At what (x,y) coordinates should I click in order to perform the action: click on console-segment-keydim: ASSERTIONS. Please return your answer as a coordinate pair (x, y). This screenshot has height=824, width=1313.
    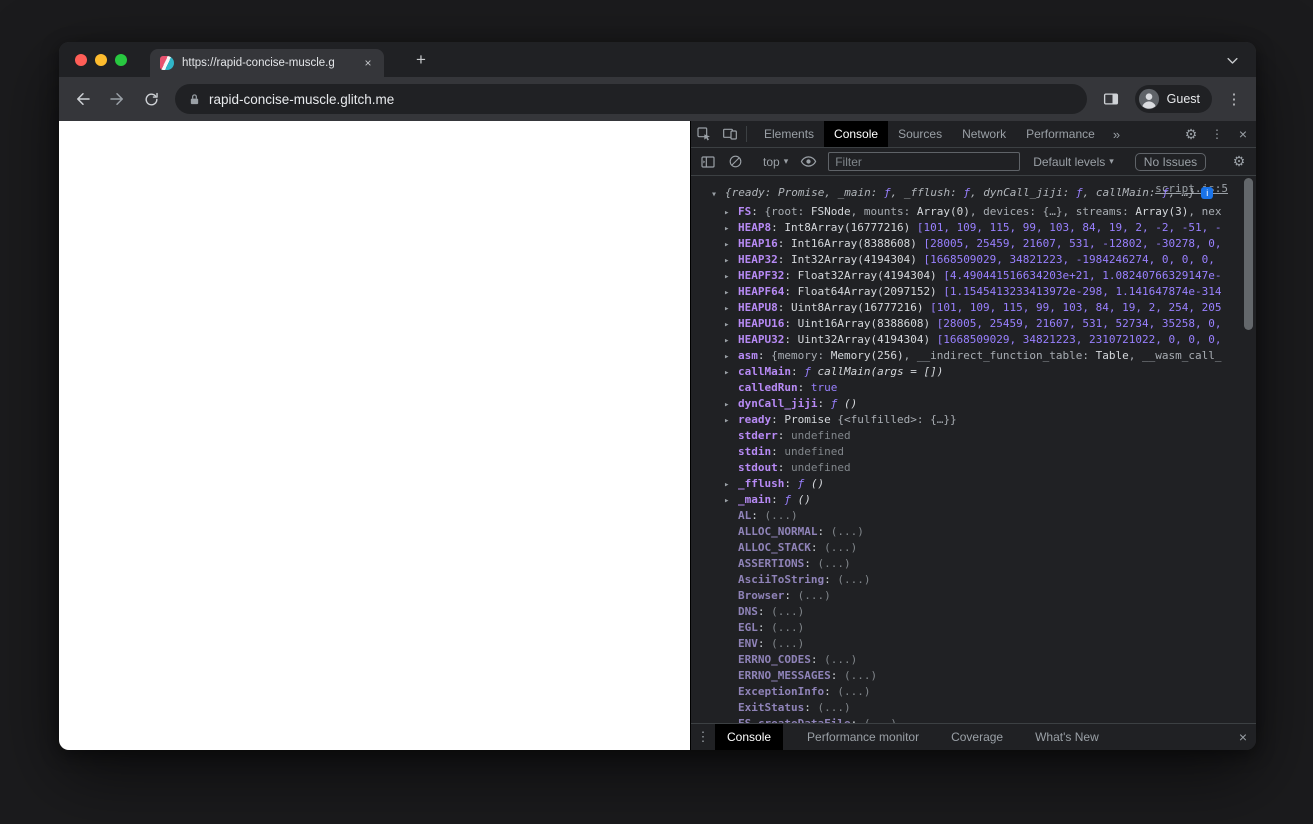
    Looking at the image, I should click on (771, 563).